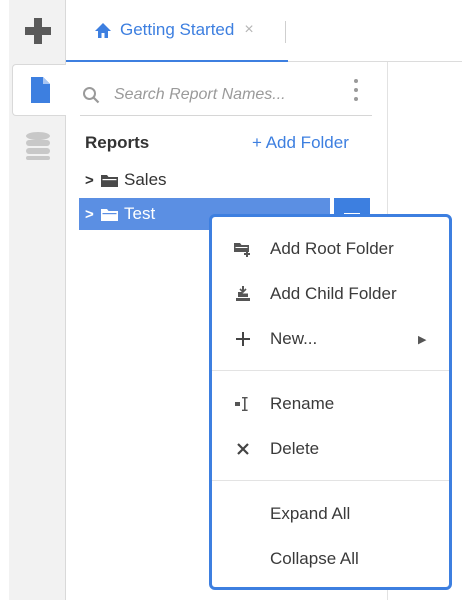 Image resolution: width=462 pixels, height=600 pixels. I want to click on add-root-folder-icon, so click(243, 249).